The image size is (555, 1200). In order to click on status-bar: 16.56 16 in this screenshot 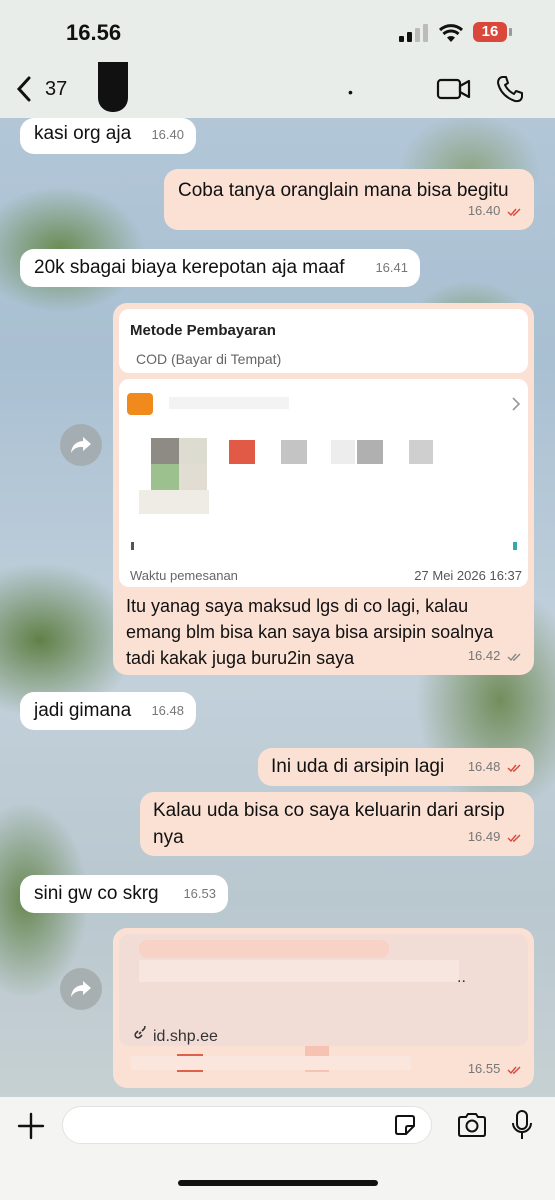, I will do `click(277, 31)`.